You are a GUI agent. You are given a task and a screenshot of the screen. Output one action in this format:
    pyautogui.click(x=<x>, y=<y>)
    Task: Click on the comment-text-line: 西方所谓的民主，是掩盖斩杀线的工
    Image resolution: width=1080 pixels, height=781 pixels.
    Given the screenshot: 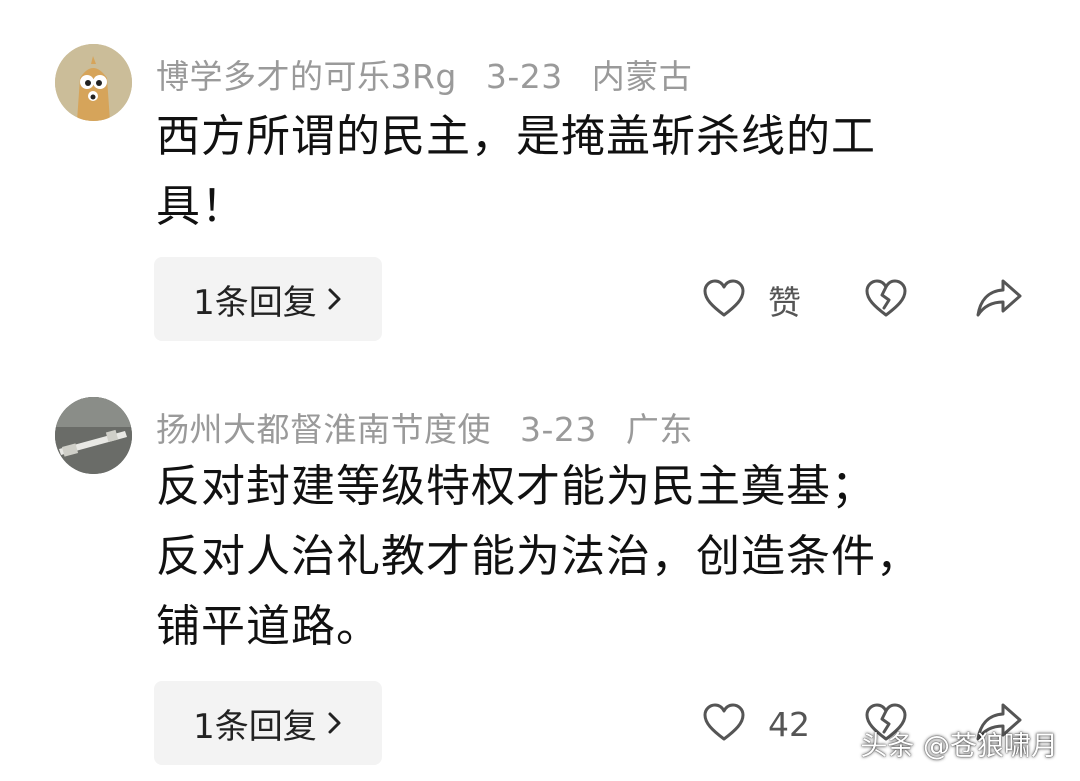 What is the action you would take?
    pyautogui.click(x=516, y=136)
    